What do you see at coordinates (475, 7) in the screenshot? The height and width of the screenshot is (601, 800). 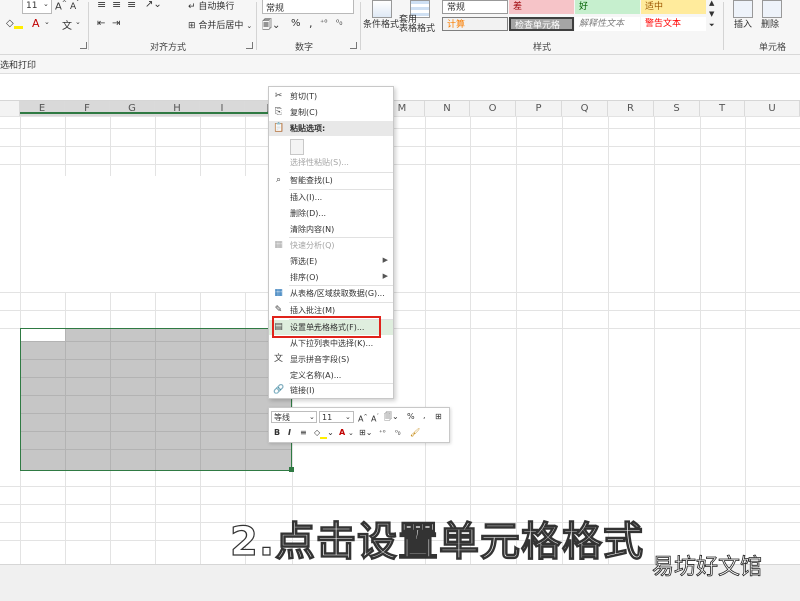 I see `cell-style-normal: 常规` at bounding box center [475, 7].